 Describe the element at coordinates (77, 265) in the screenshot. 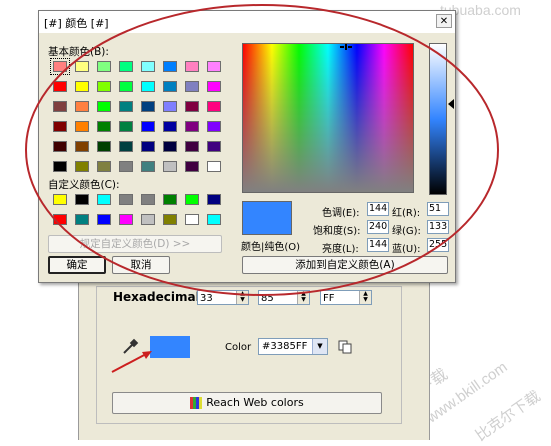

I see `ok-button: 确定` at that location.